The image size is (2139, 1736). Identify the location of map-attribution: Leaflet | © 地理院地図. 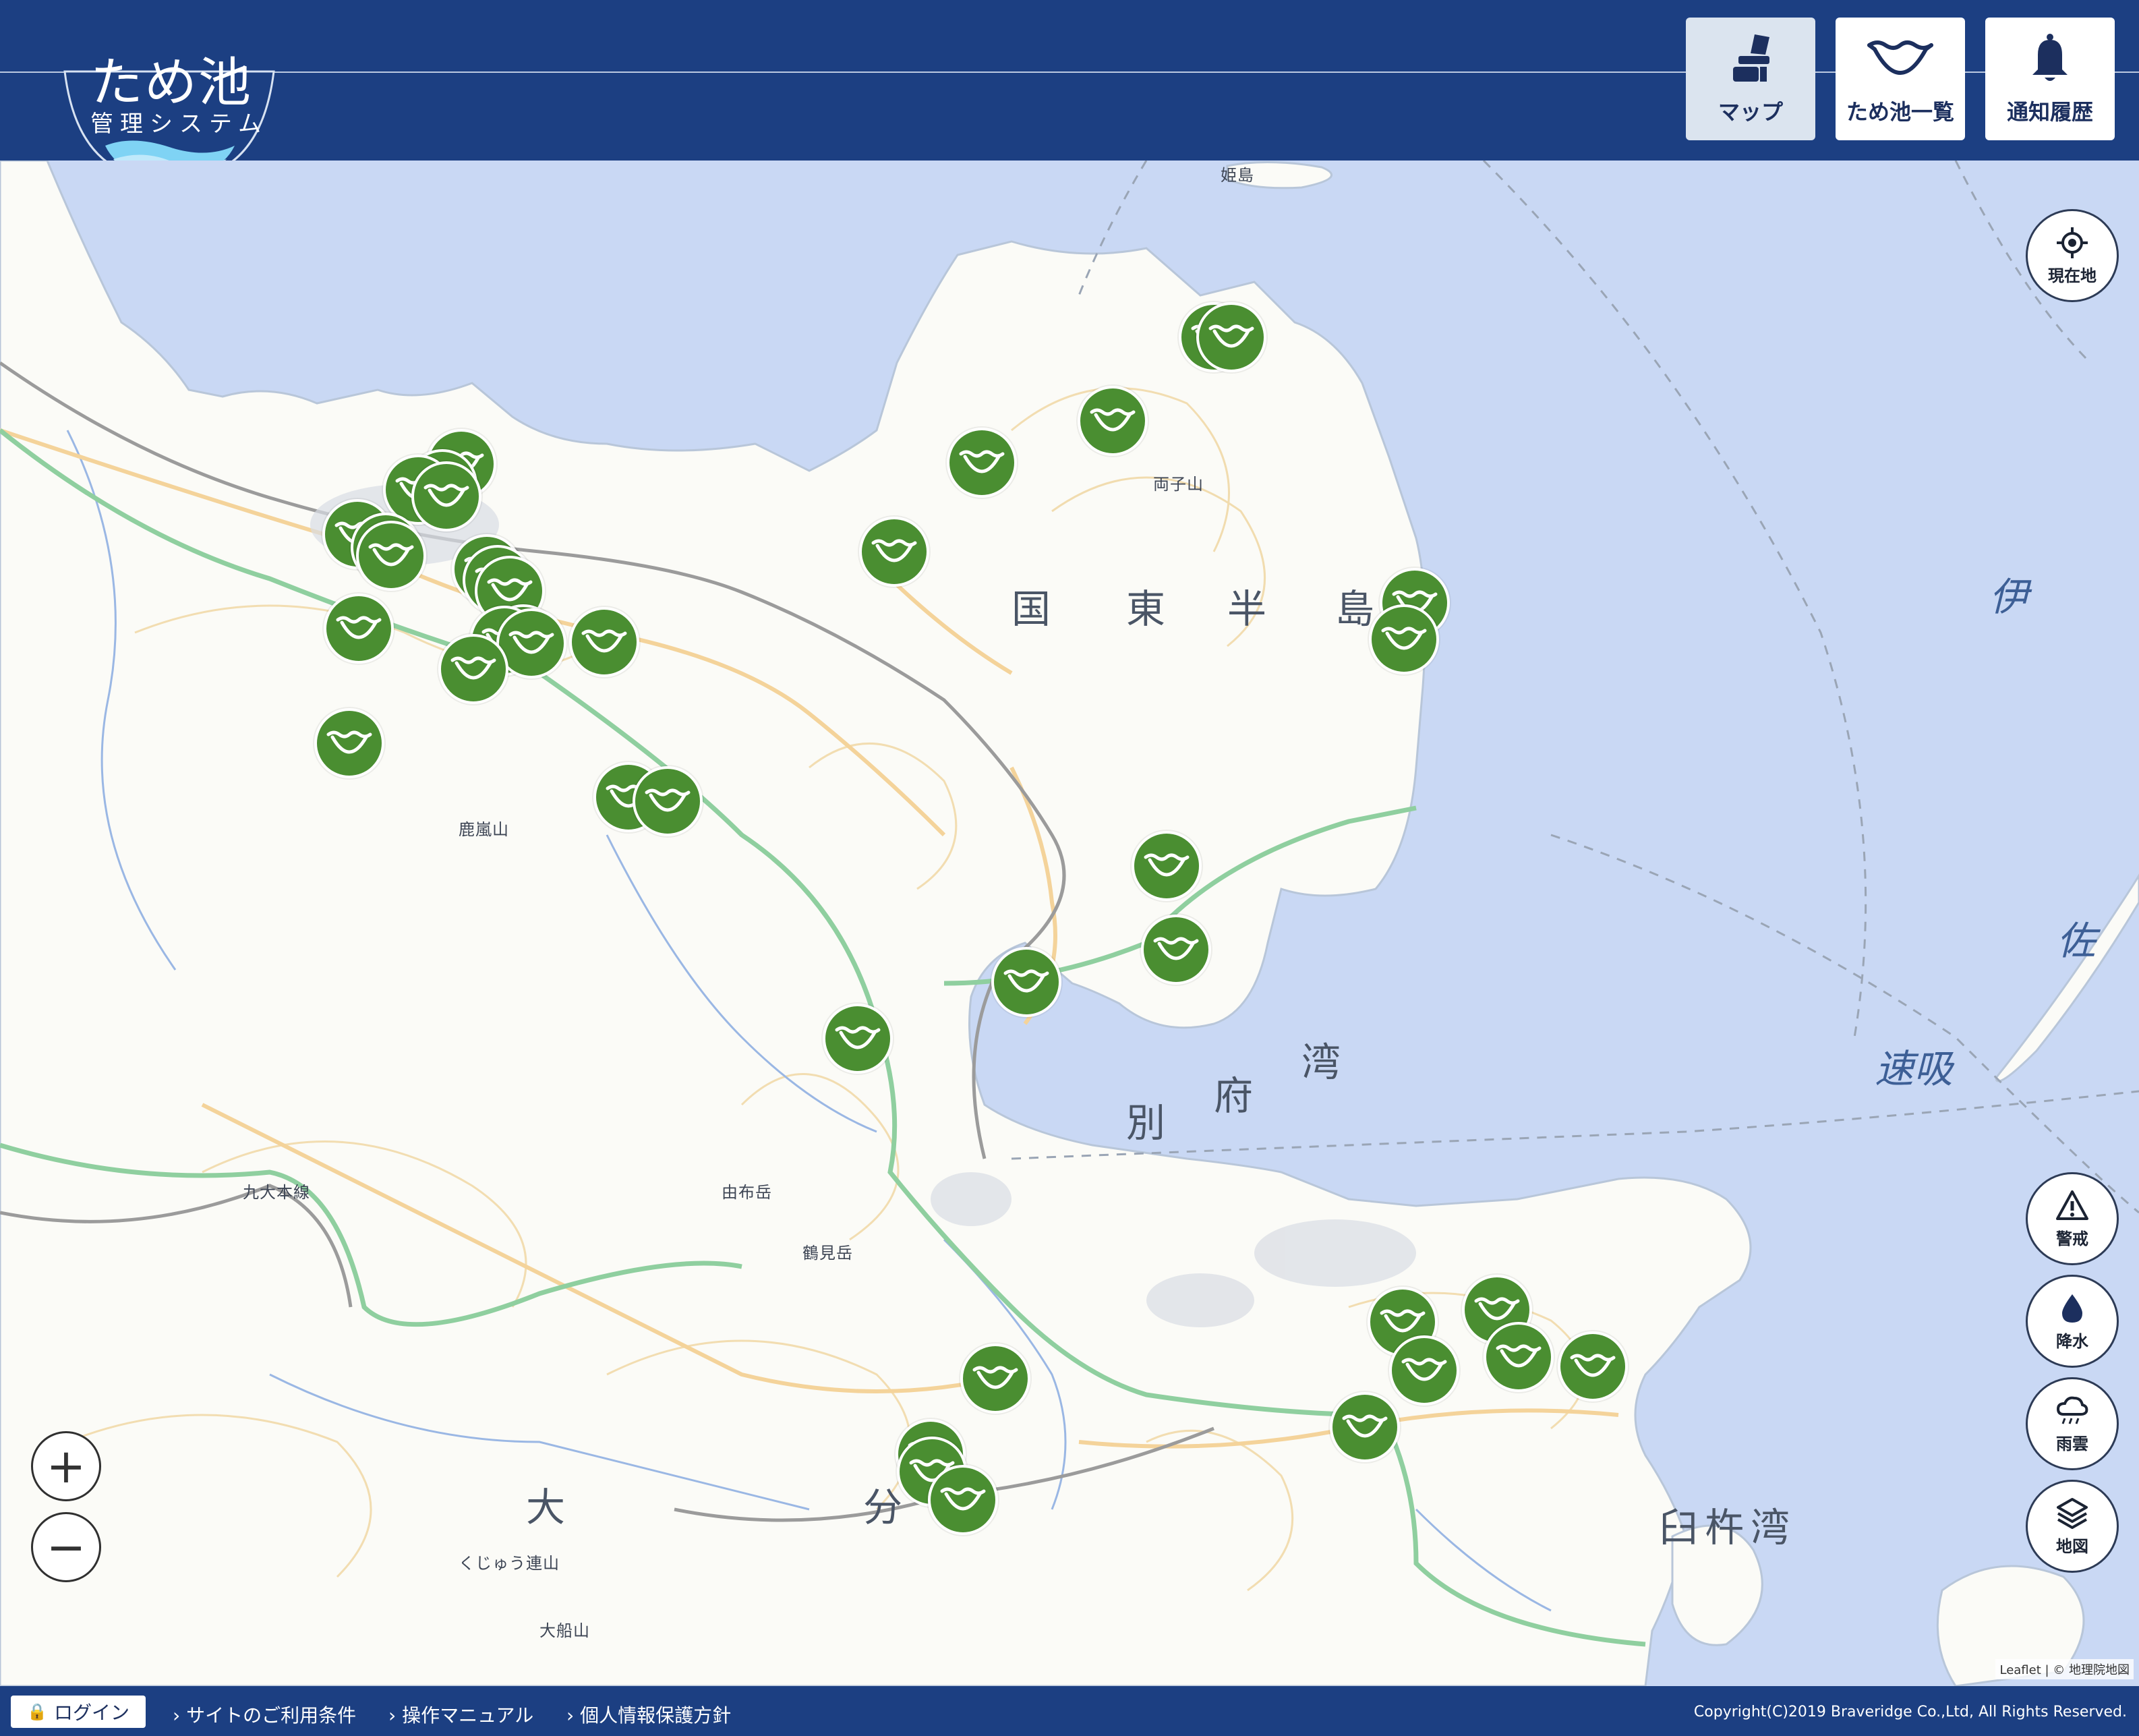
(2064, 1669).